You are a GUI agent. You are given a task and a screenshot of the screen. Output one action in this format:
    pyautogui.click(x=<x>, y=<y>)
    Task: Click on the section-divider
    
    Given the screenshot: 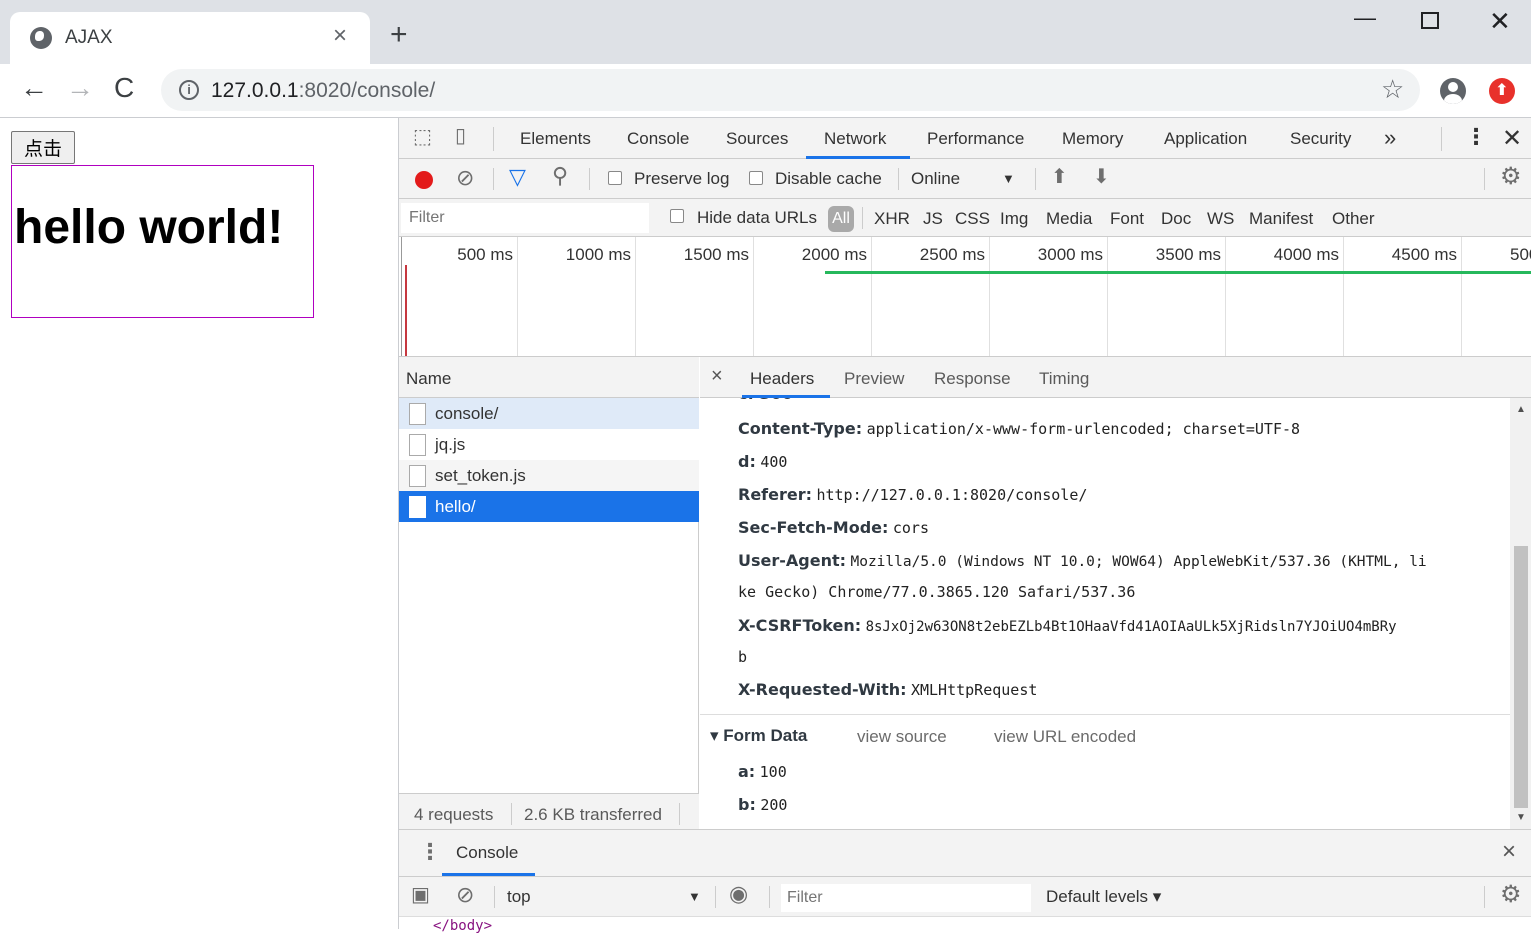 What is the action you would take?
    pyautogui.click(x=1105, y=714)
    